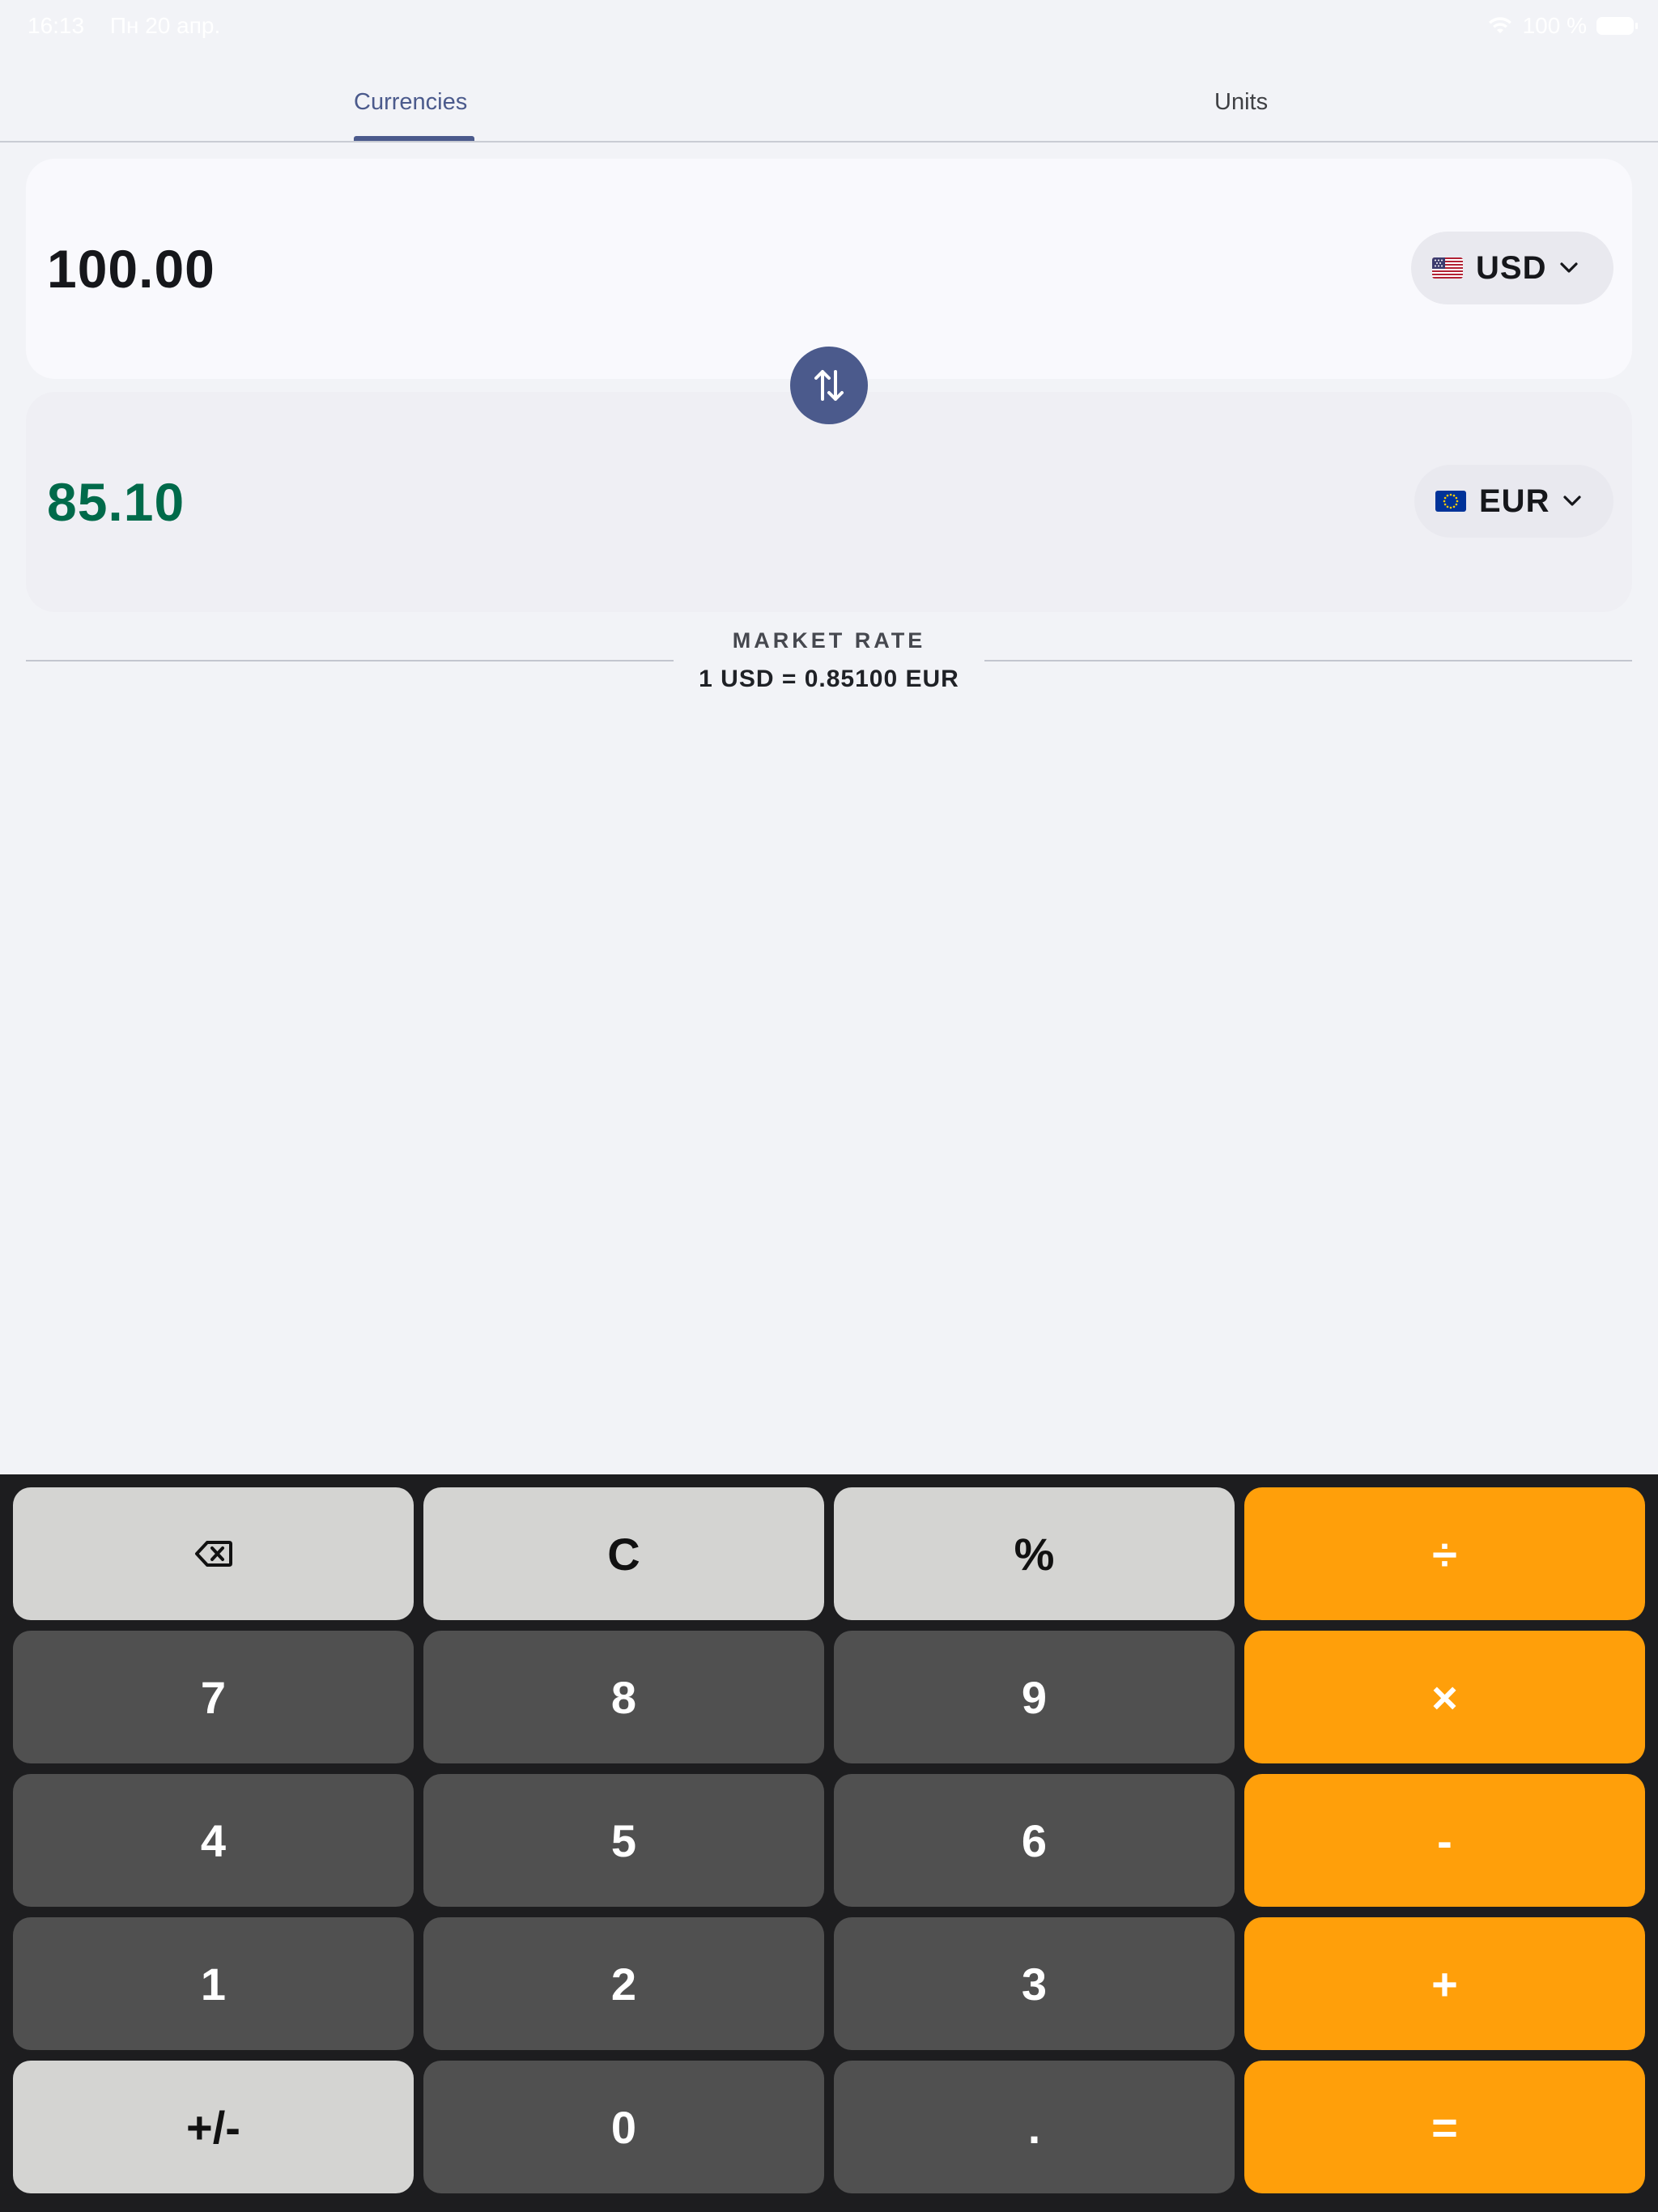 This screenshot has width=1658, height=2212. What do you see at coordinates (1554, 26) in the screenshot?
I see `battery-percent: 100 %` at bounding box center [1554, 26].